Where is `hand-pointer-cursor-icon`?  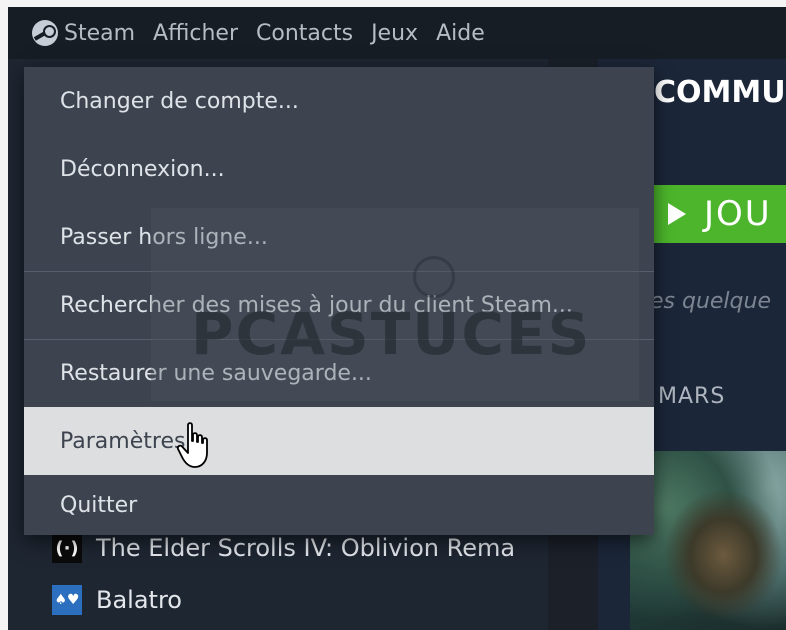
hand-pointer-cursor-icon is located at coordinates (192, 445).